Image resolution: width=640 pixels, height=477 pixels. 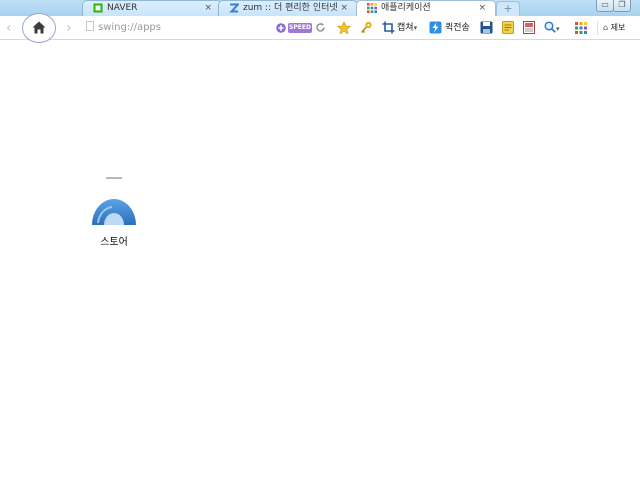 What do you see at coordinates (529, 27) in the screenshot?
I see `reader-icon` at bounding box center [529, 27].